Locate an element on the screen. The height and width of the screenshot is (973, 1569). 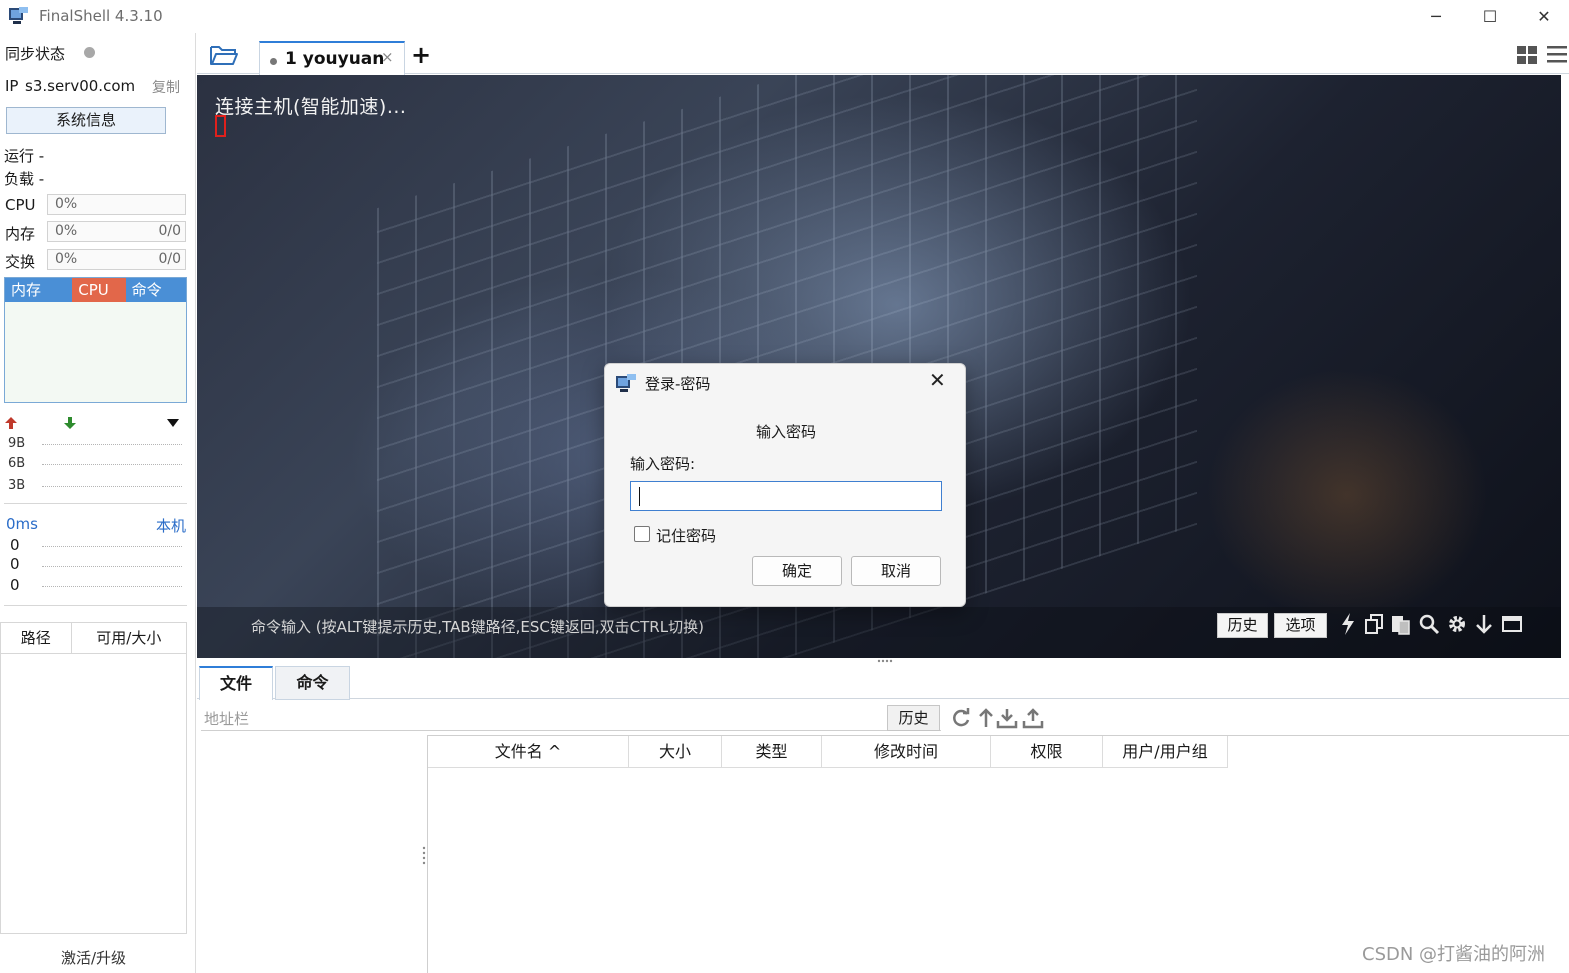
address-bar: 地址栏 is located at coordinates (571, 718).